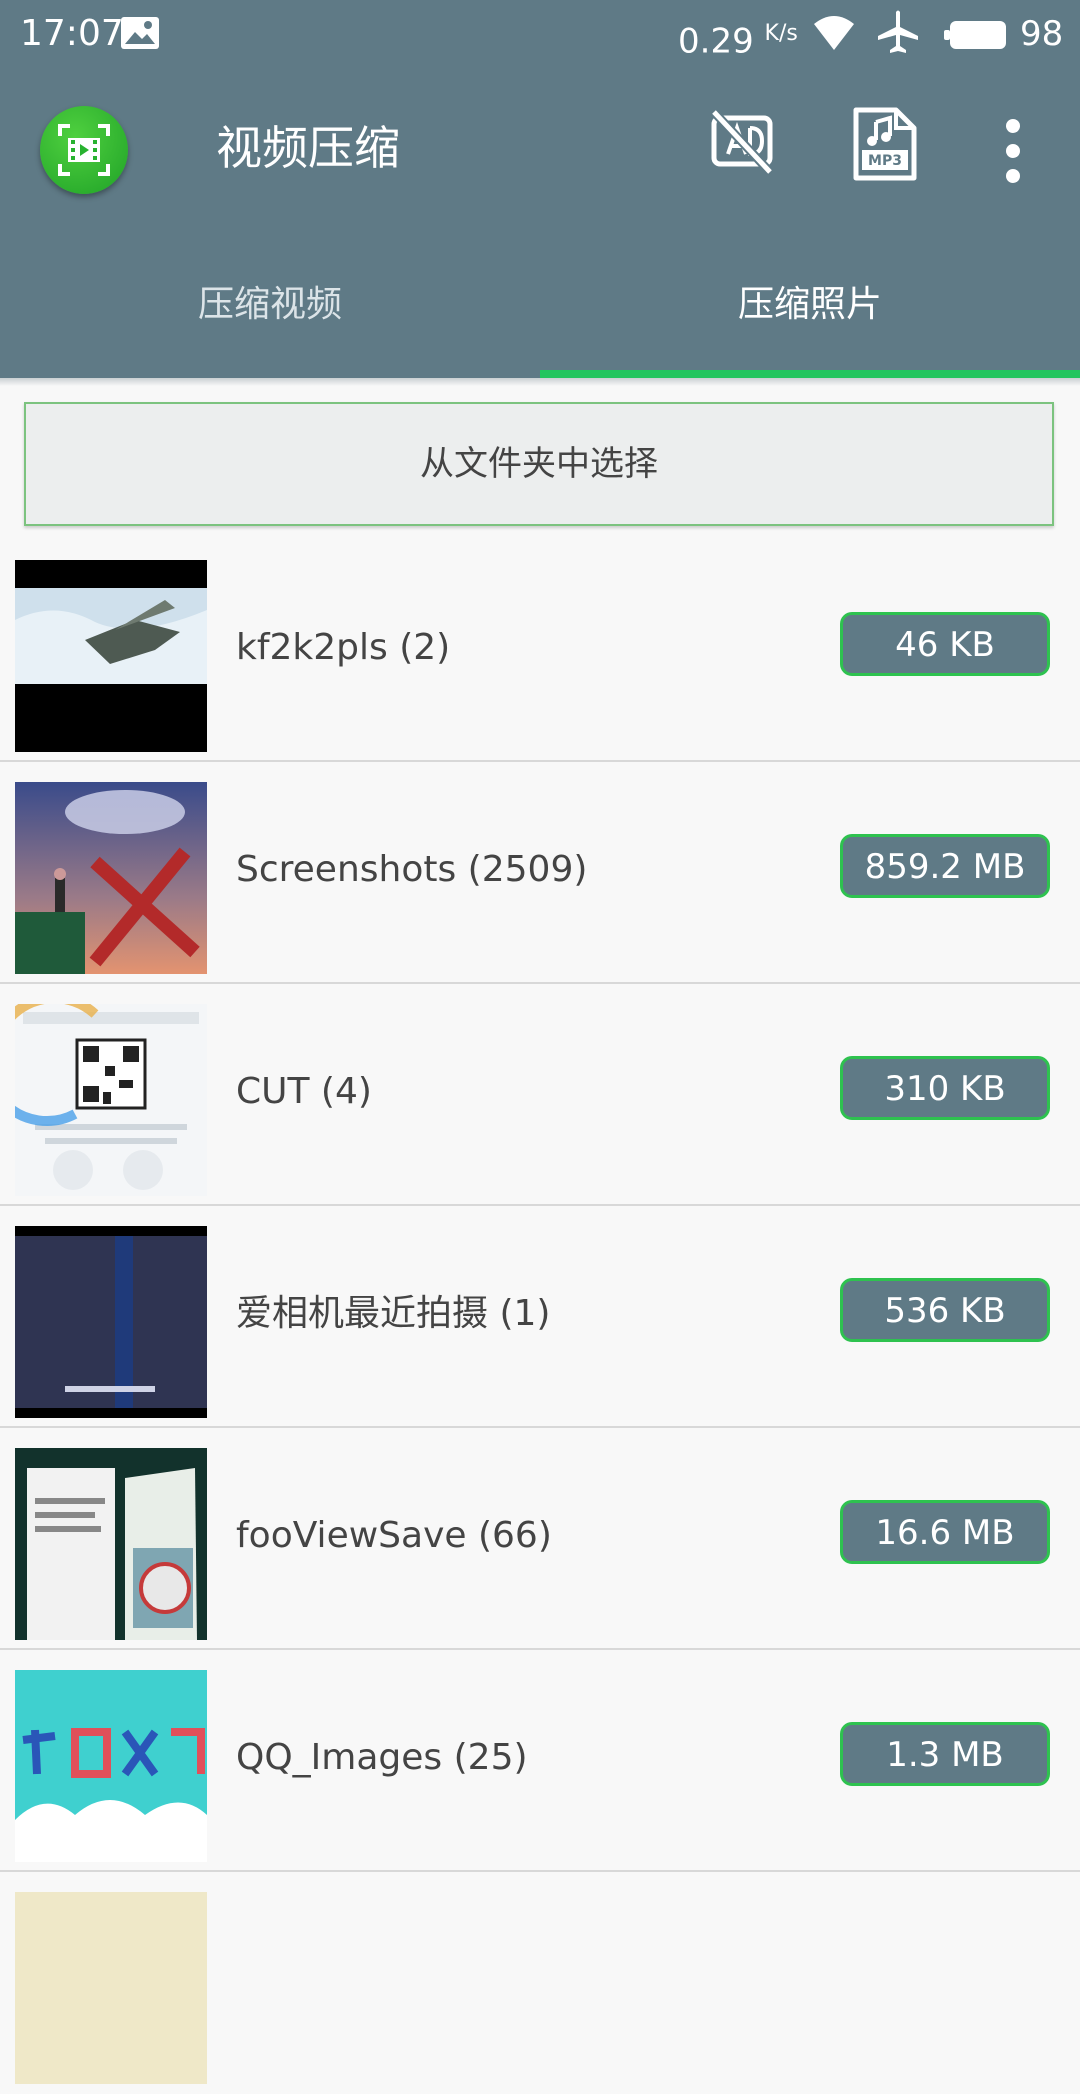  What do you see at coordinates (539, 464) in the screenshot?
I see `choose-from-folder-button: 从文件夹中选择` at bounding box center [539, 464].